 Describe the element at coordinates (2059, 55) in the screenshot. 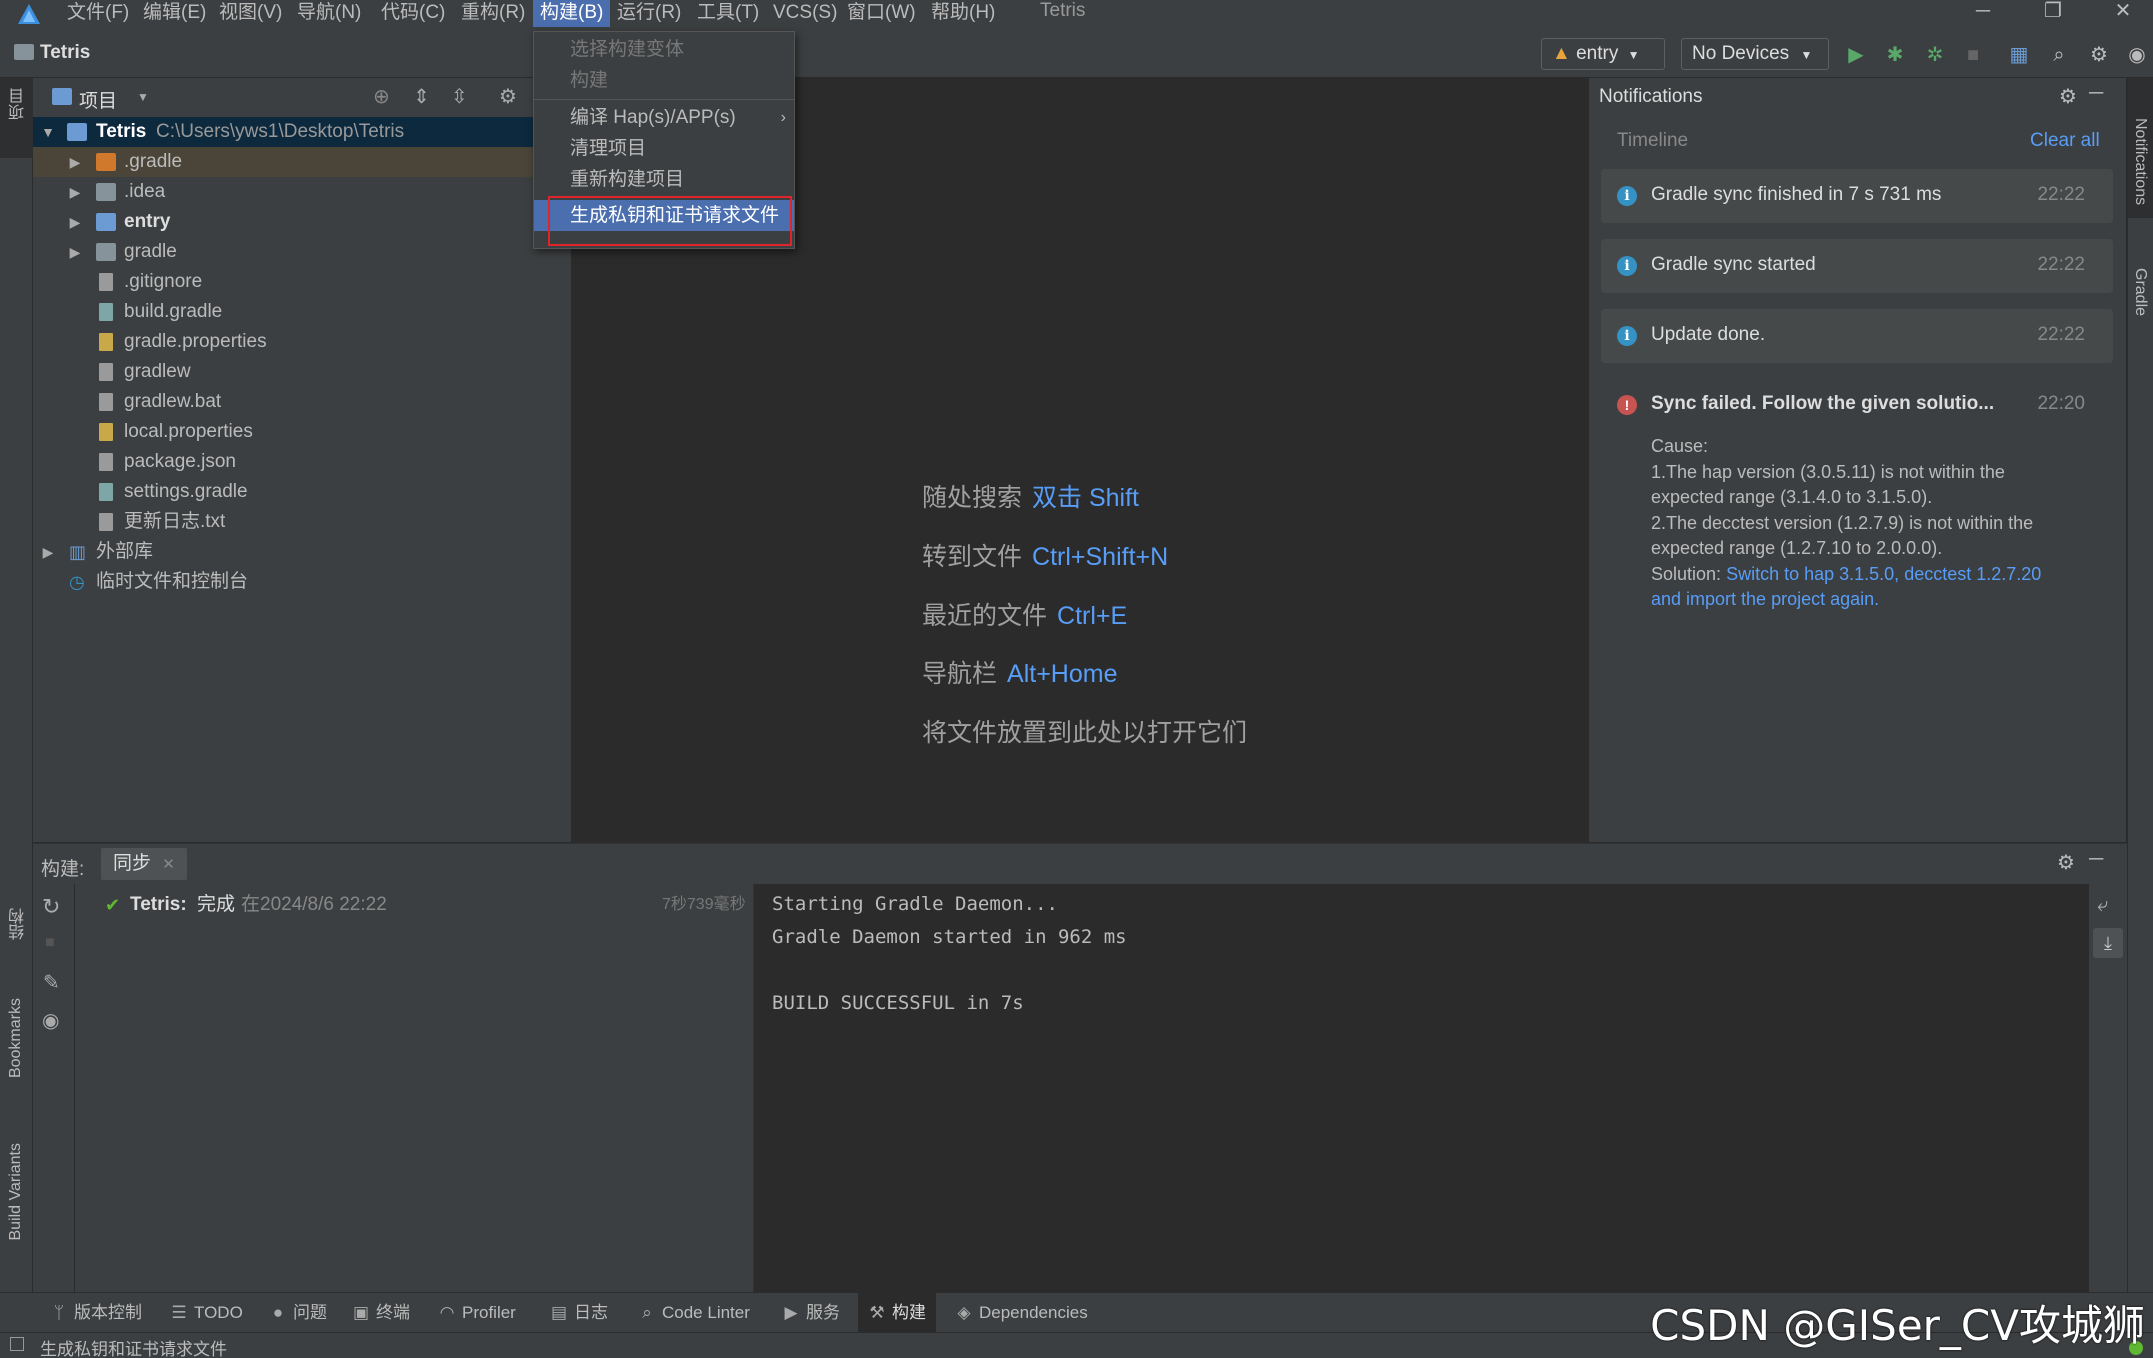

I see `search-icon: ⌕` at that location.